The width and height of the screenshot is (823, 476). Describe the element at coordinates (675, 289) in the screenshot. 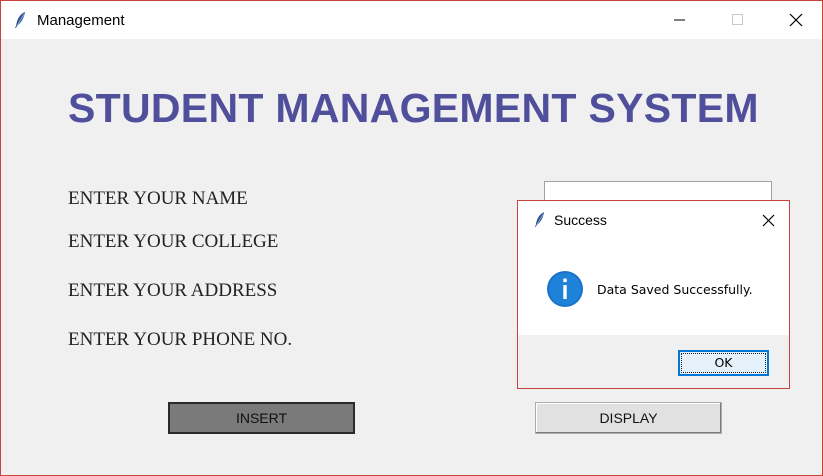

I see `dialog-message: Data Saved Successfully.` at that location.